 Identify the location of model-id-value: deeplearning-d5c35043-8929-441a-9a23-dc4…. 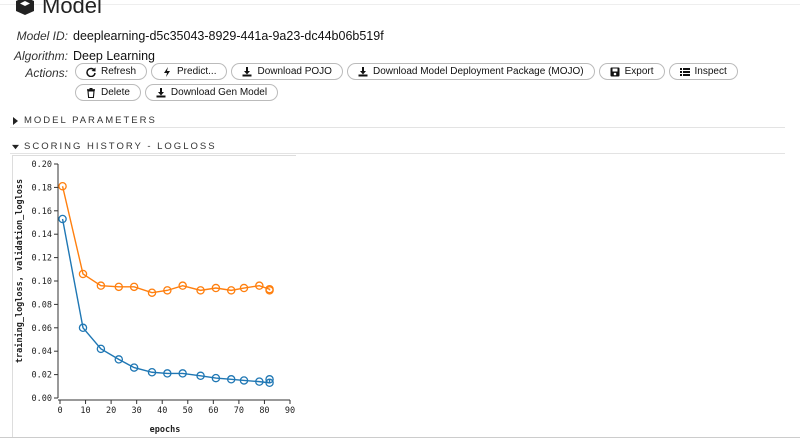
(228, 36).